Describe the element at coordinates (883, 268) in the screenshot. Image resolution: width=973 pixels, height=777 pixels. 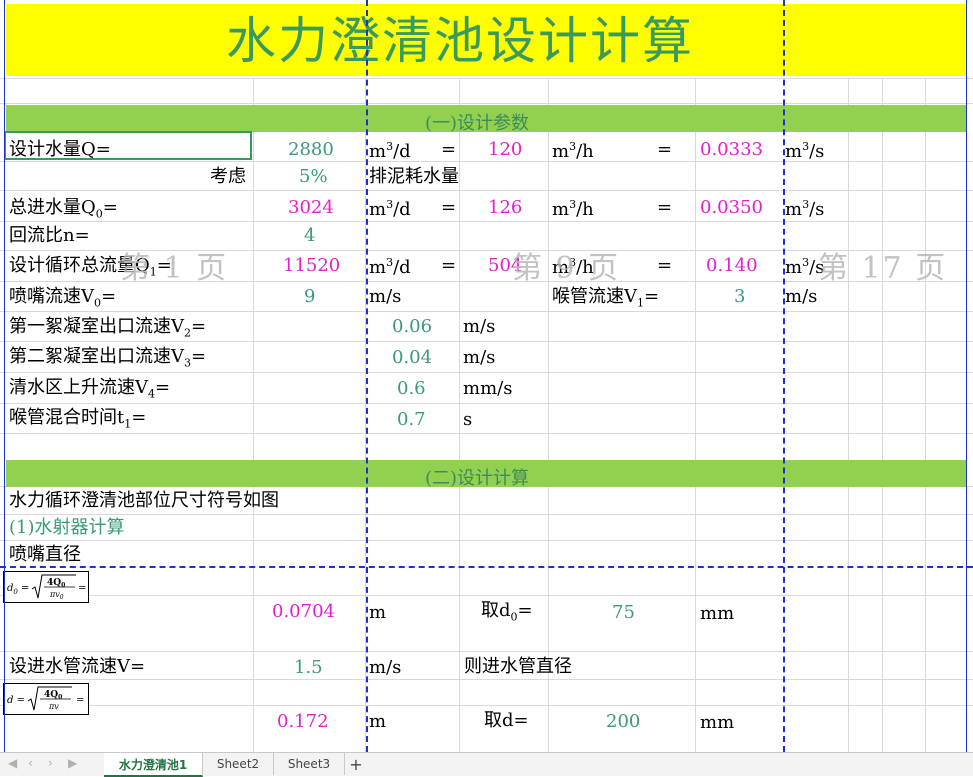
I see `page-watermark-17: 第 17 页` at that location.